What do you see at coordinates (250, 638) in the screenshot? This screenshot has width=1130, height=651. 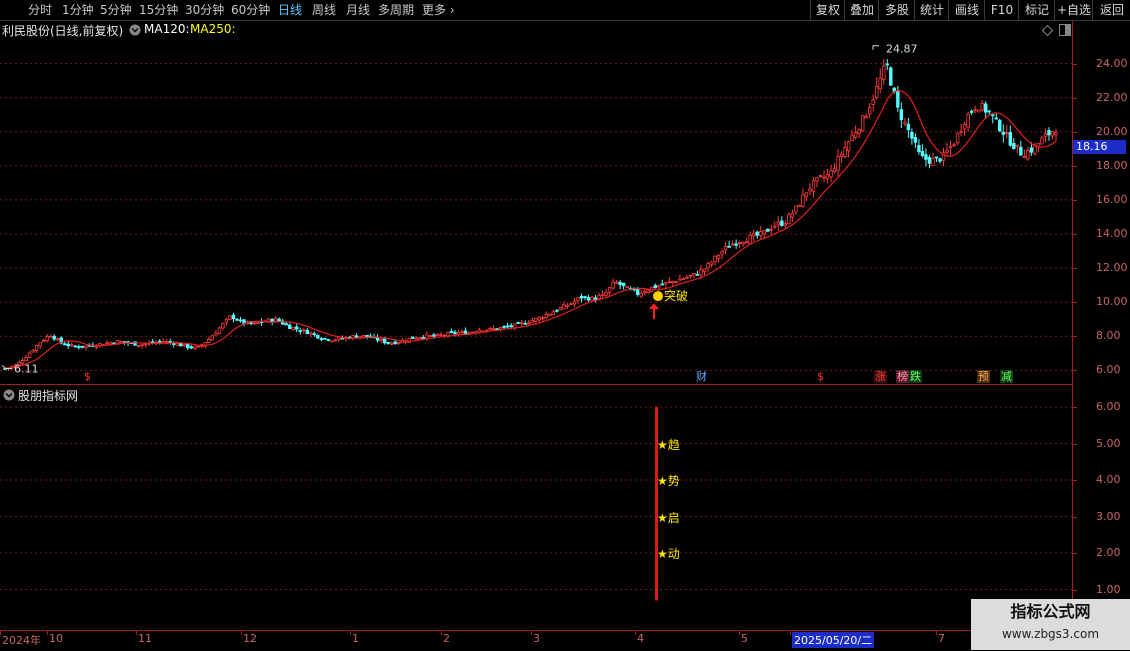 I see `date-label: 12` at bounding box center [250, 638].